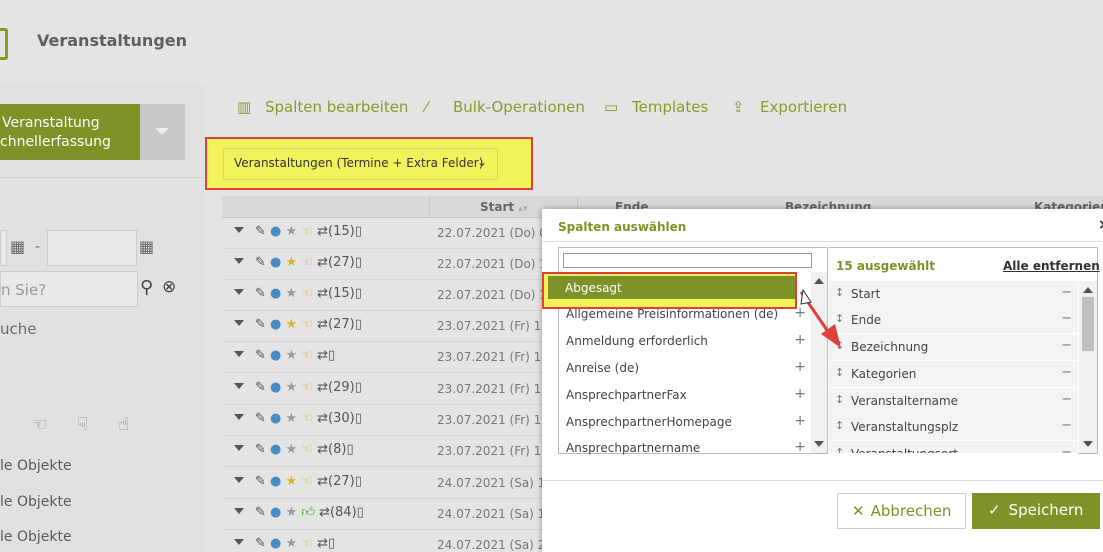 Image resolution: width=1103 pixels, height=552 pixels. What do you see at coordinates (1100, 225) in the screenshot?
I see `close-icon: ×` at bounding box center [1100, 225].